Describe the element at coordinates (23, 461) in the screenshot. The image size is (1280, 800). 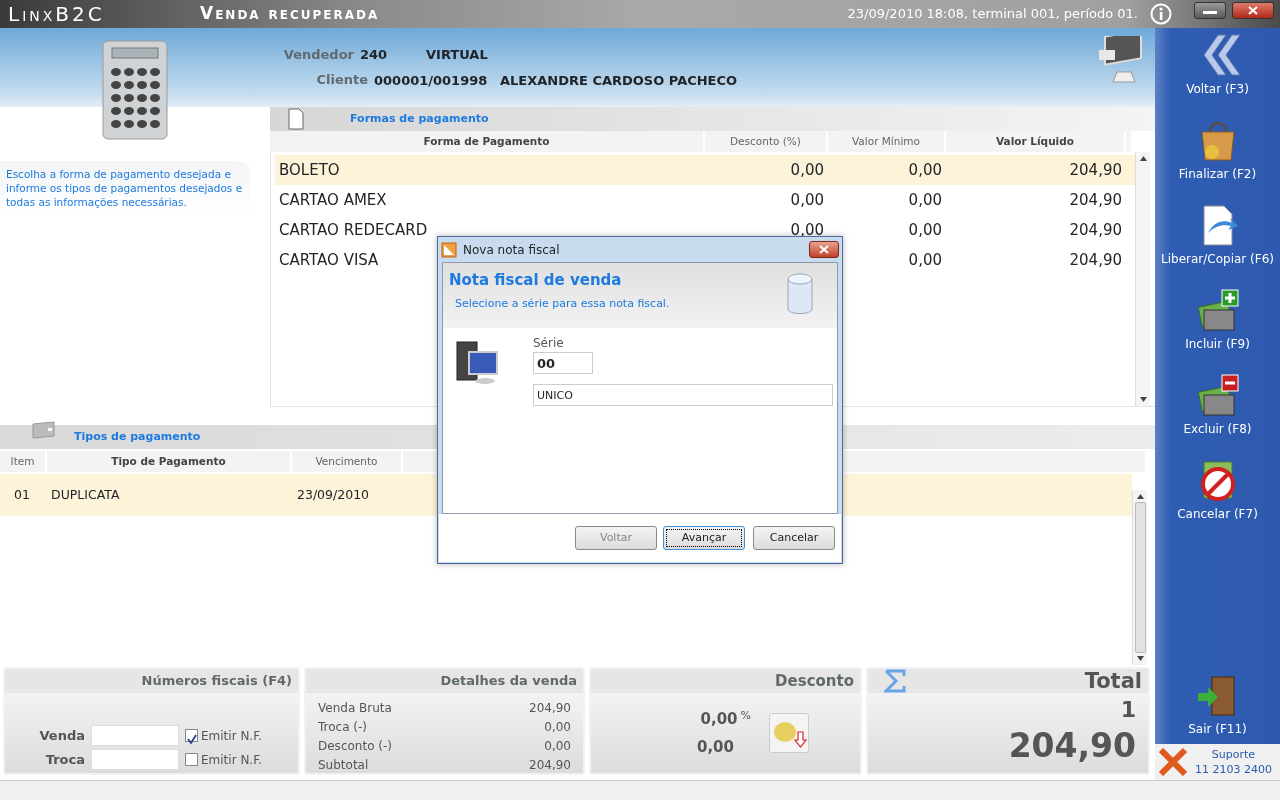
I see `column-header: Item` at that location.